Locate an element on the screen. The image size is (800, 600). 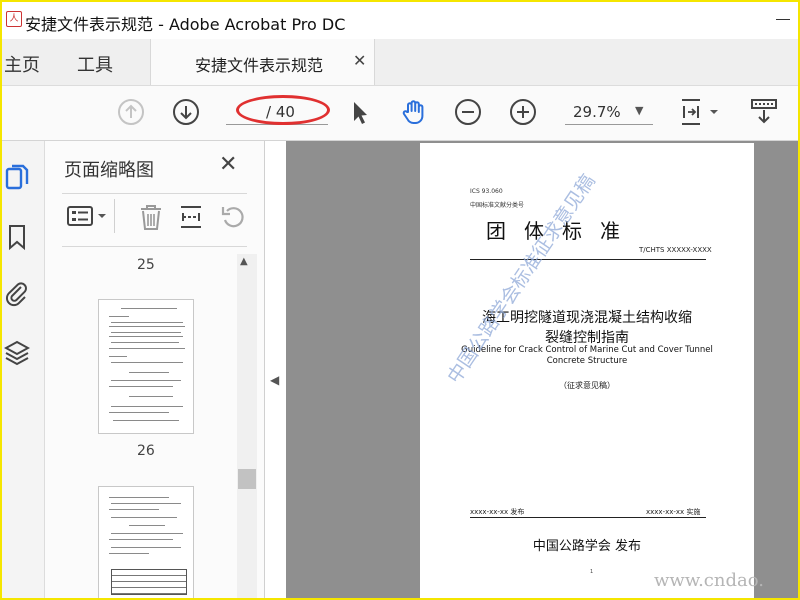
close-panel-icon: ✕ is located at coordinates (228, 164).